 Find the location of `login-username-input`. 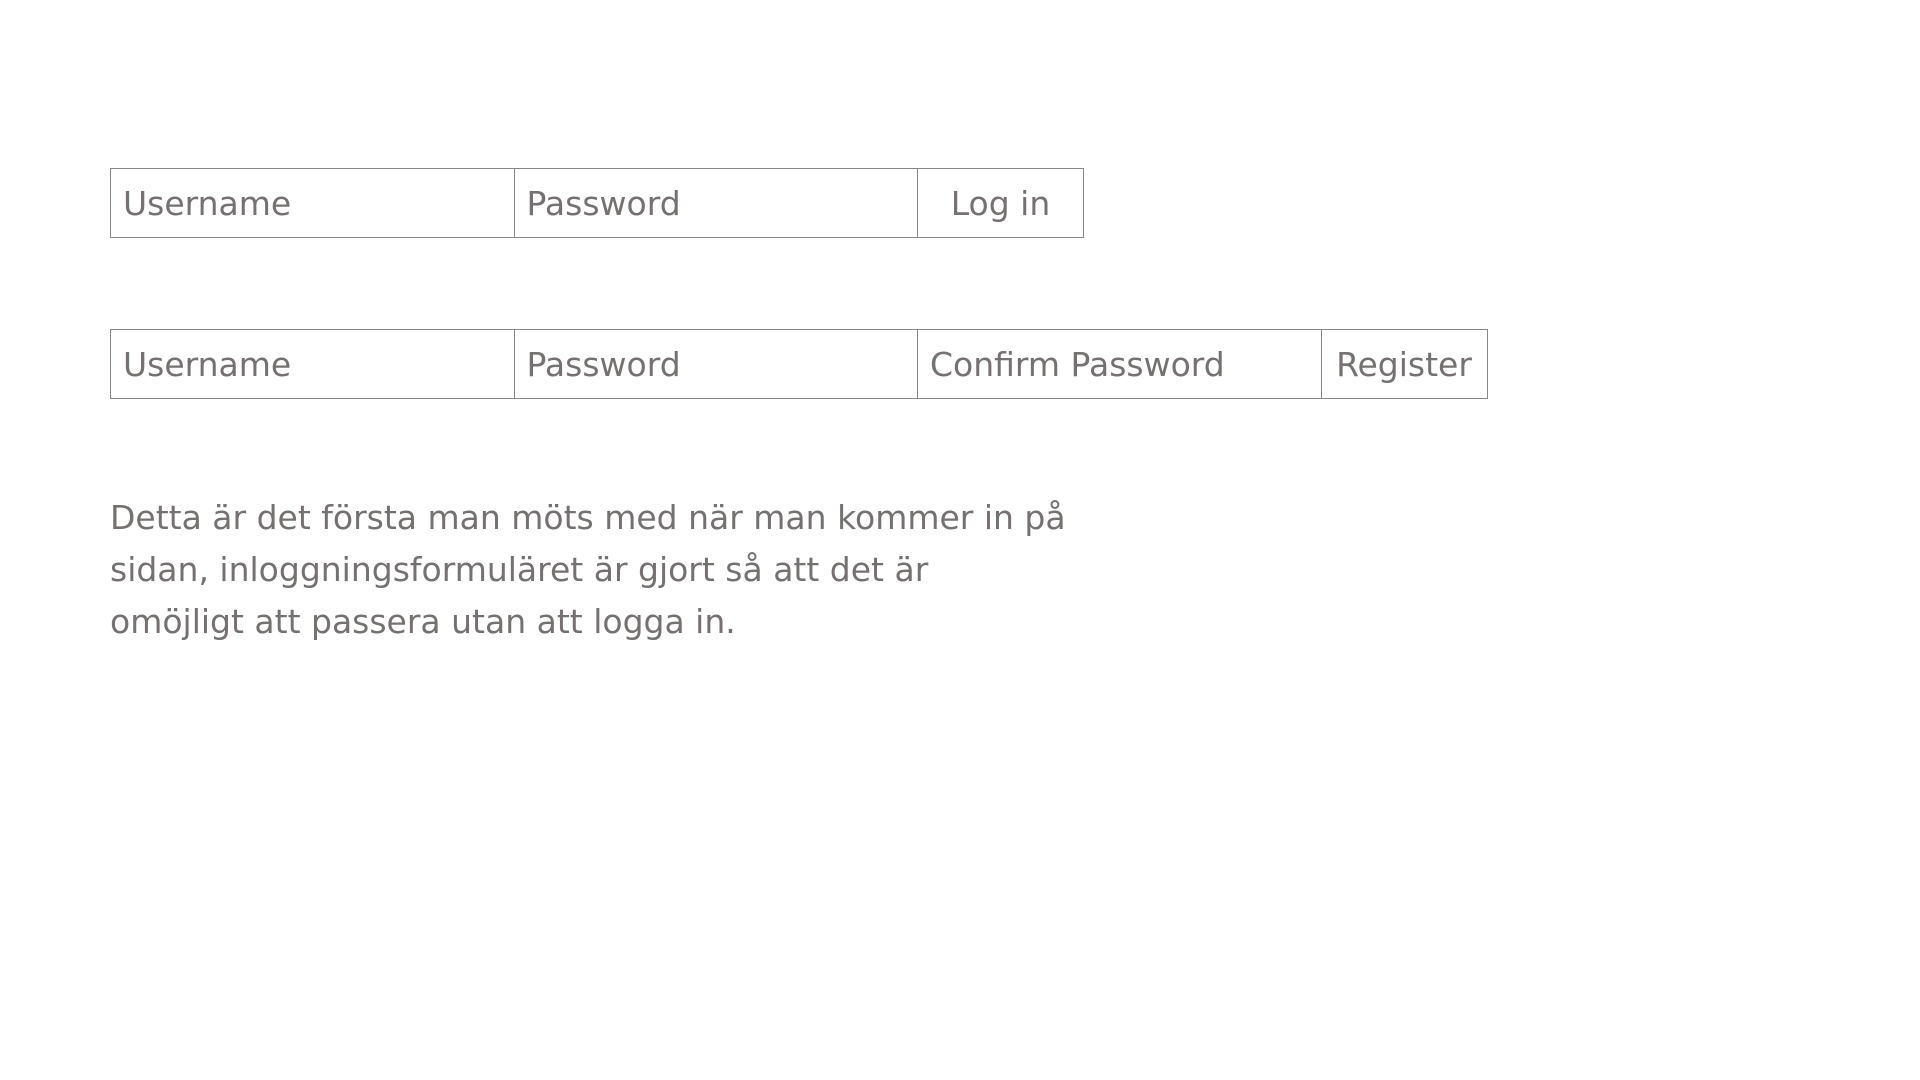

login-username-input is located at coordinates (312, 203).